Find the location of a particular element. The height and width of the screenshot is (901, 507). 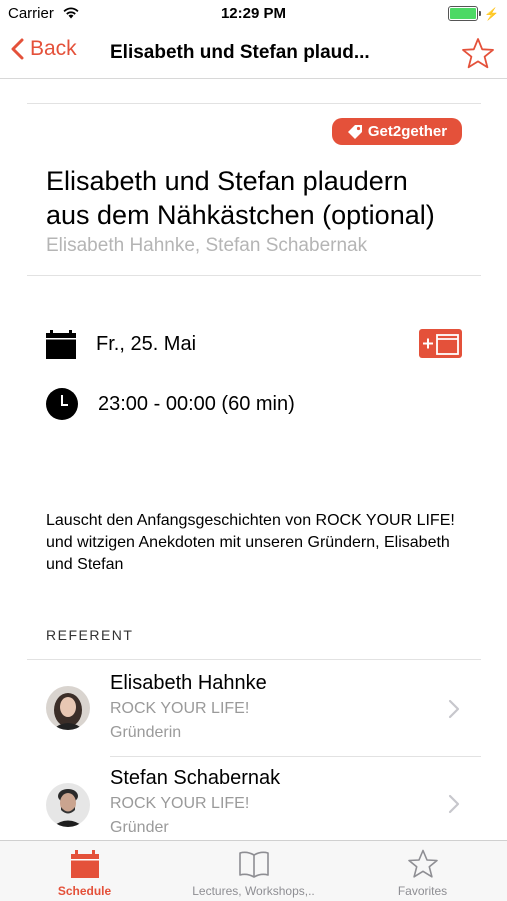

speaker-name: Elisabeth Hahnke is located at coordinates (188, 683).